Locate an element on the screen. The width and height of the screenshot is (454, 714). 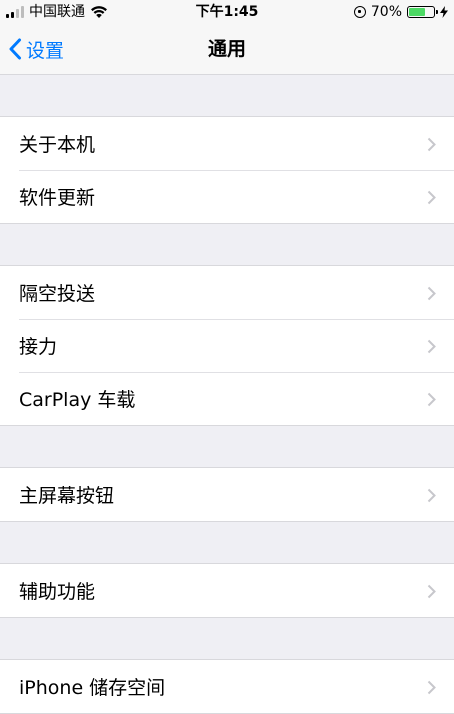
cell-accessibility: 辅助功能 is located at coordinates (227, 590).